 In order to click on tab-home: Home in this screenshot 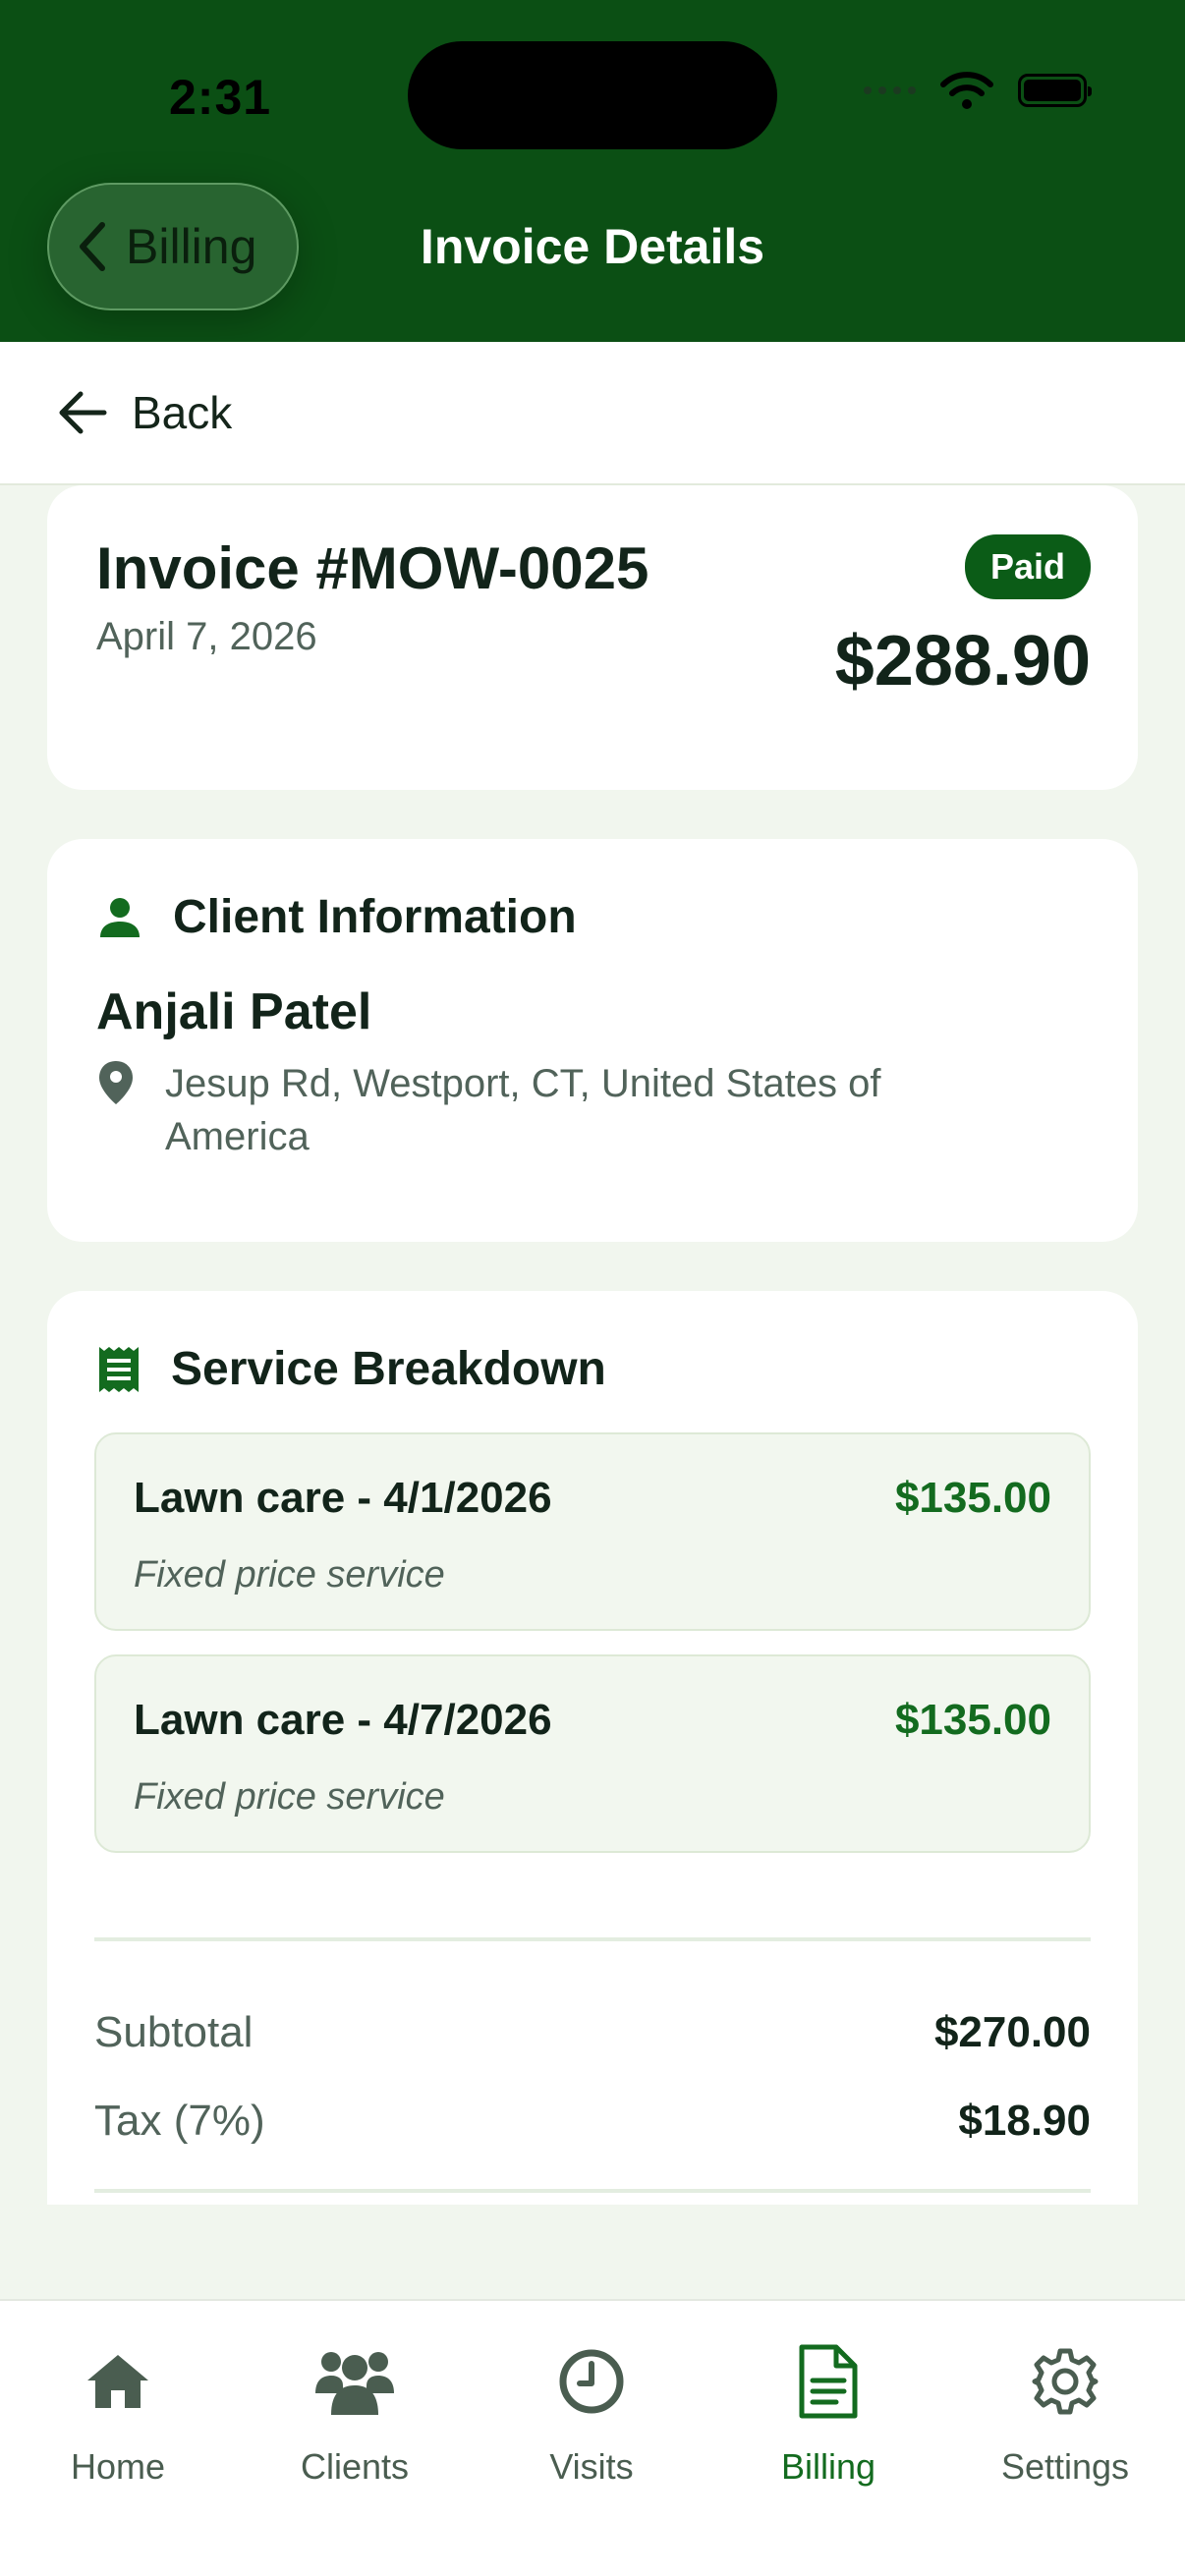, I will do `click(118, 2415)`.